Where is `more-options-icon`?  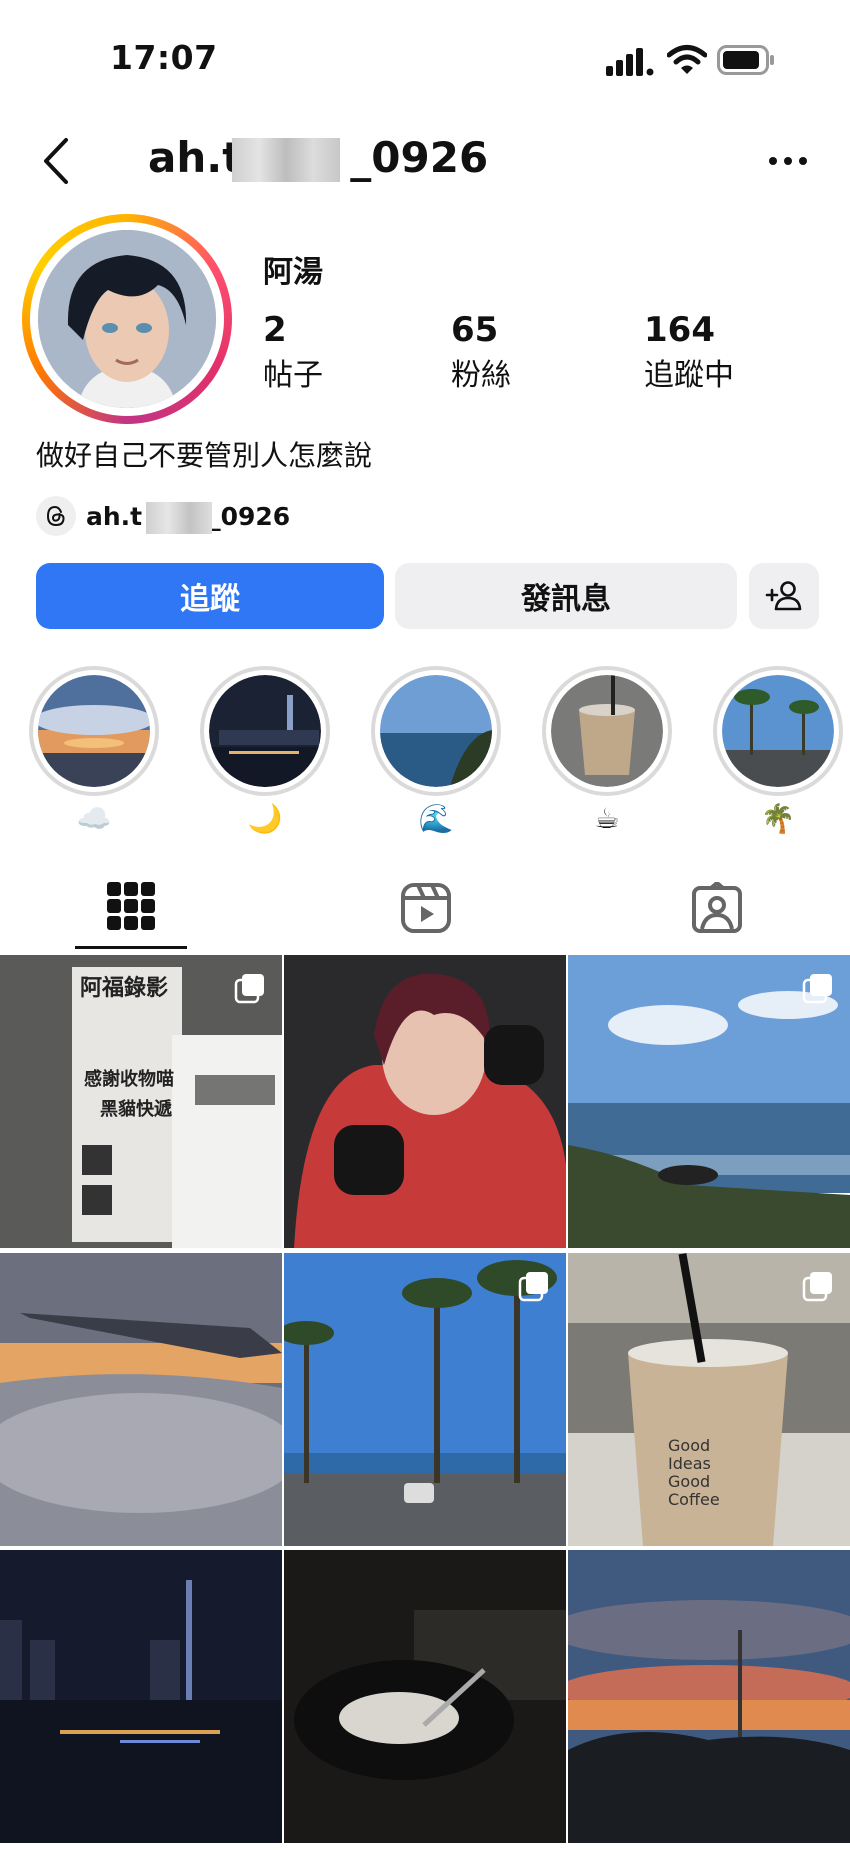
more-options-icon is located at coordinates (788, 161).